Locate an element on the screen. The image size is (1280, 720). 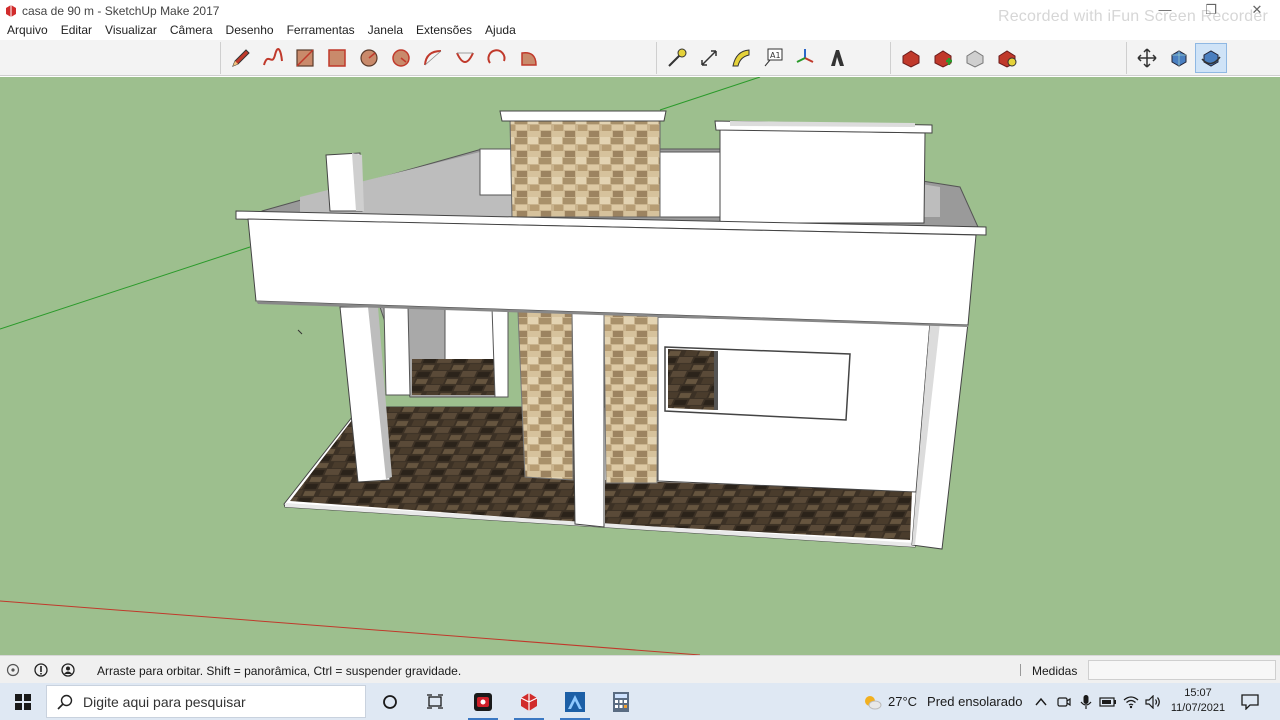
rotated-rectangle-tool-button is located at coordinates (337, 58).